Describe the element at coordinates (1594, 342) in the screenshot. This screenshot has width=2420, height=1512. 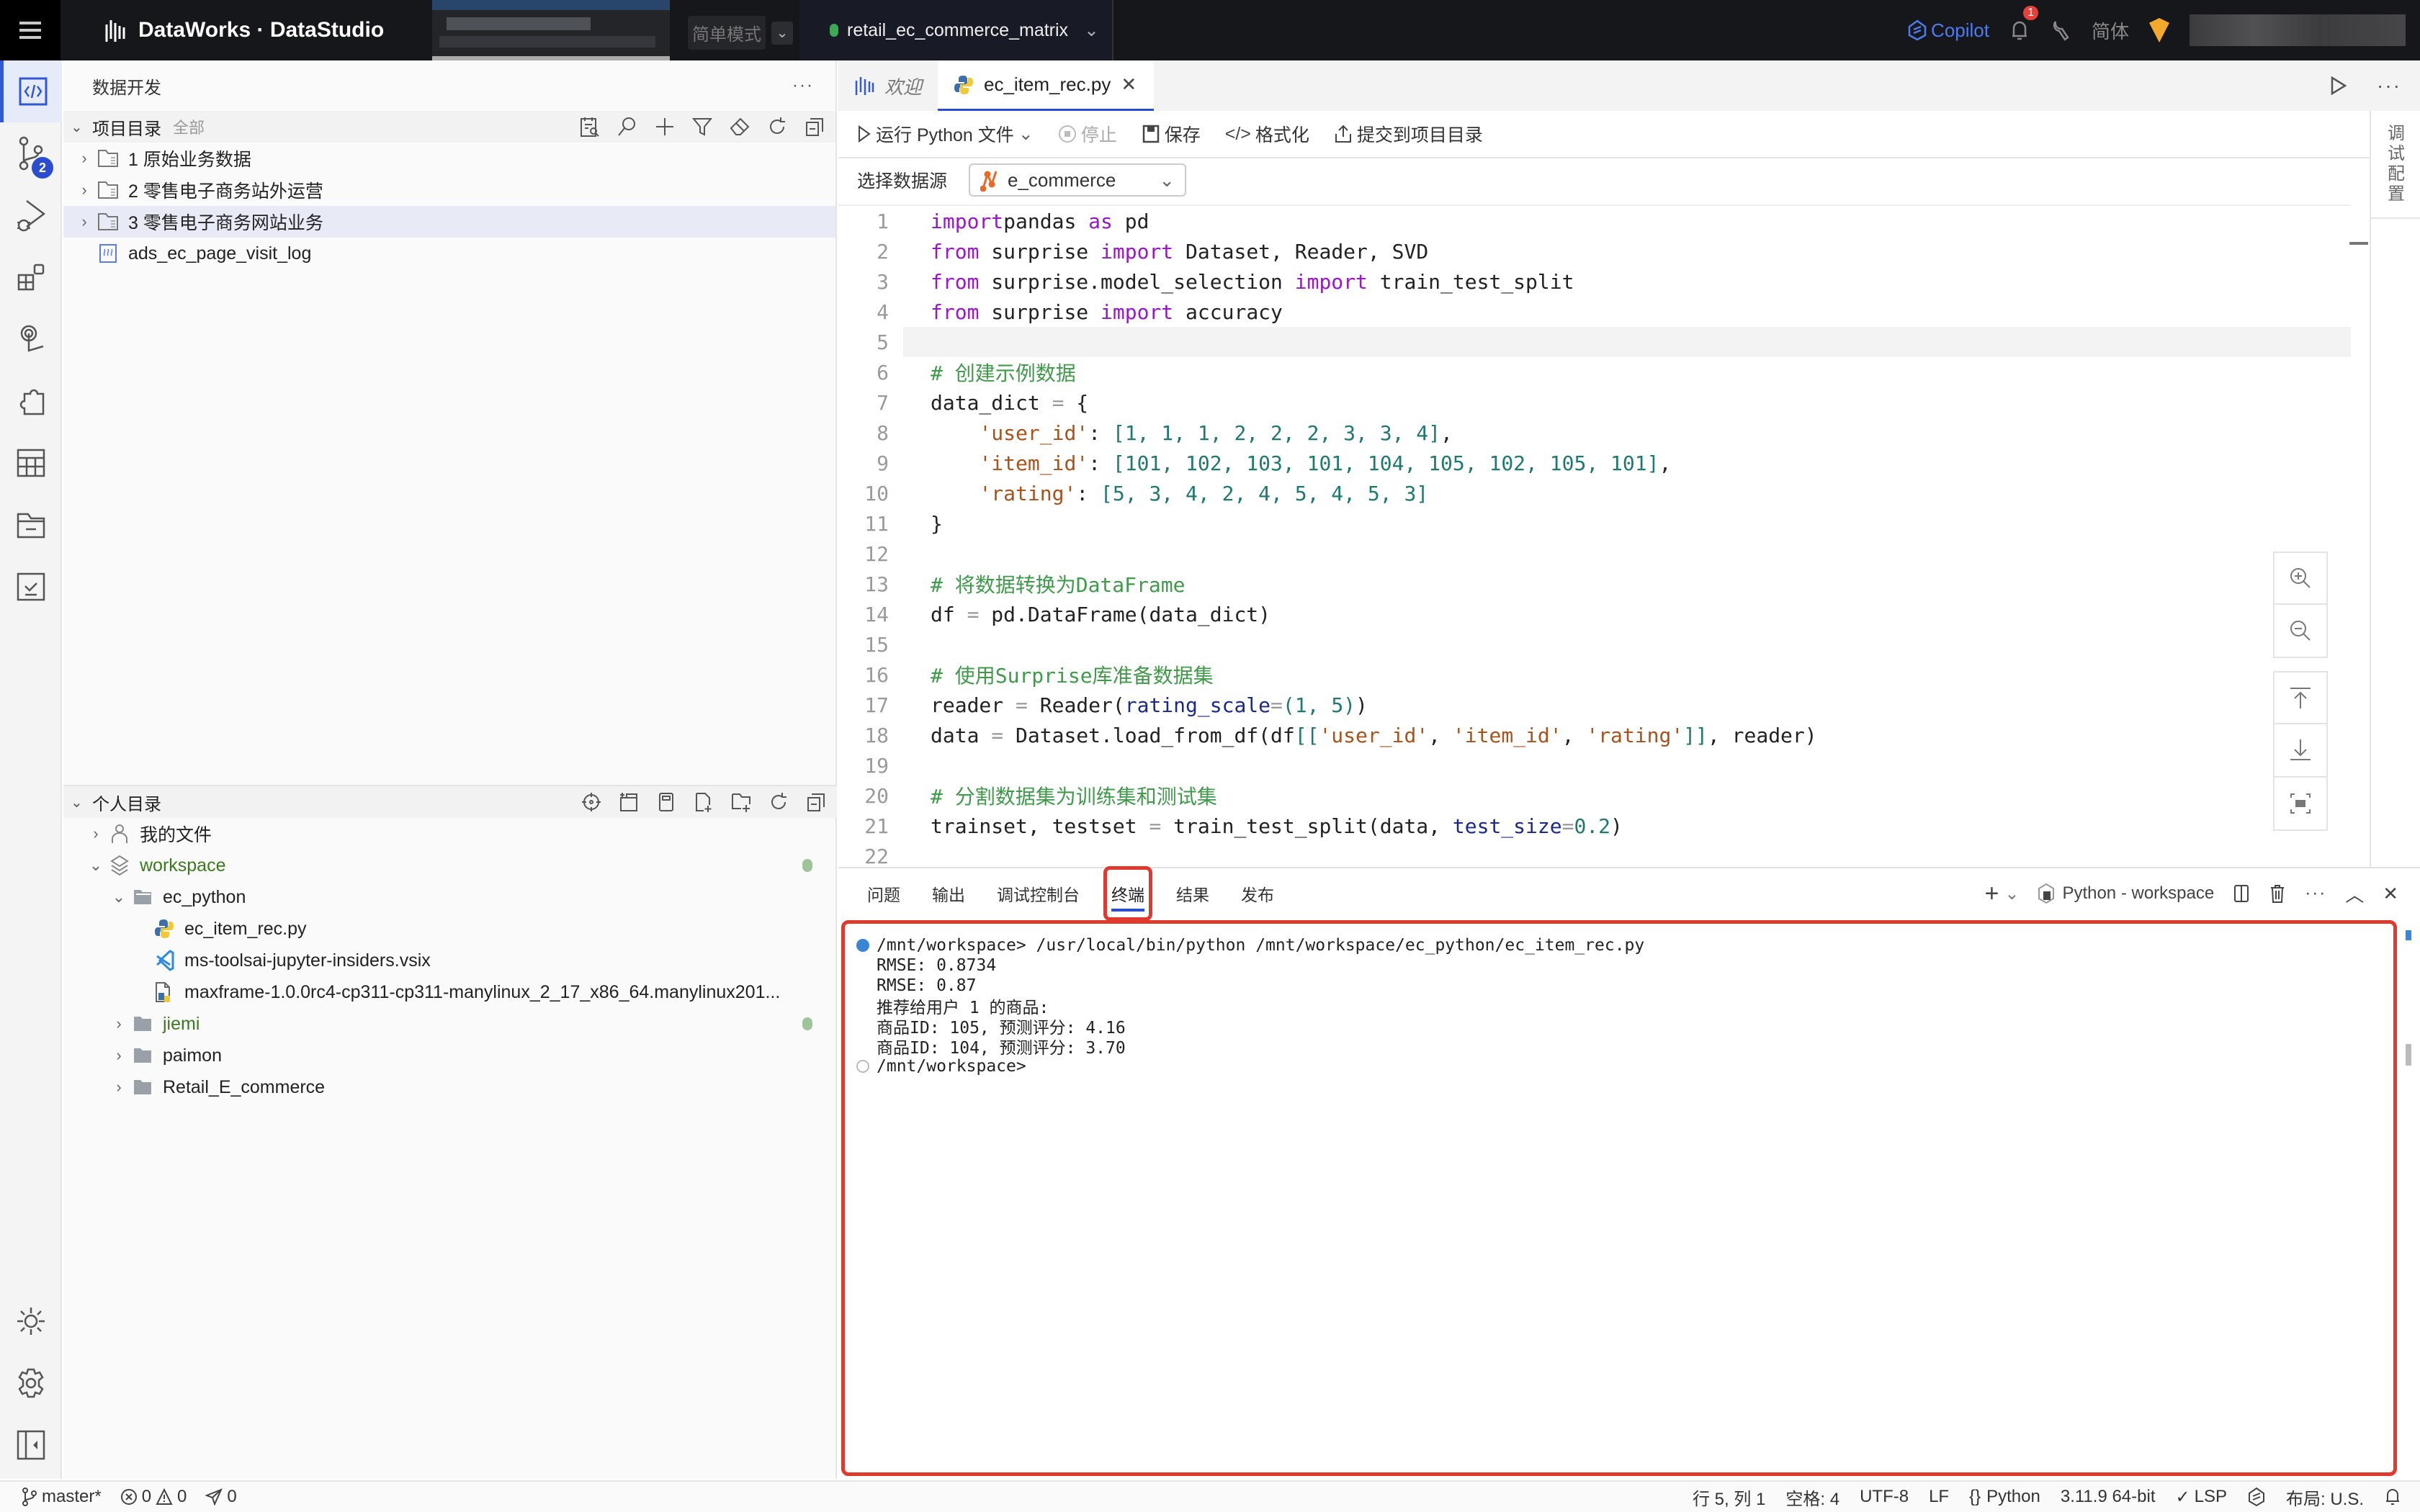
I see `code-line: 5` at that location.